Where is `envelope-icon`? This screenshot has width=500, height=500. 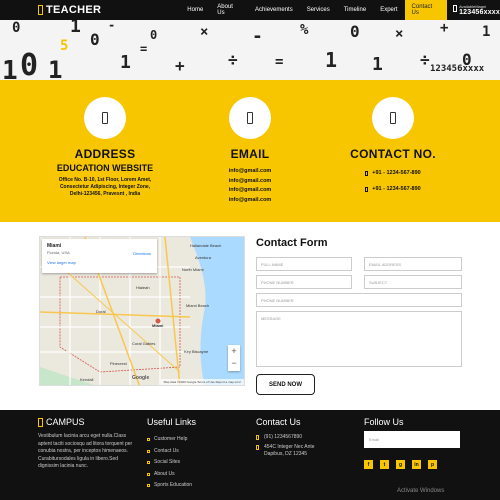 envelope-icon is located at coordinates (250, 118).